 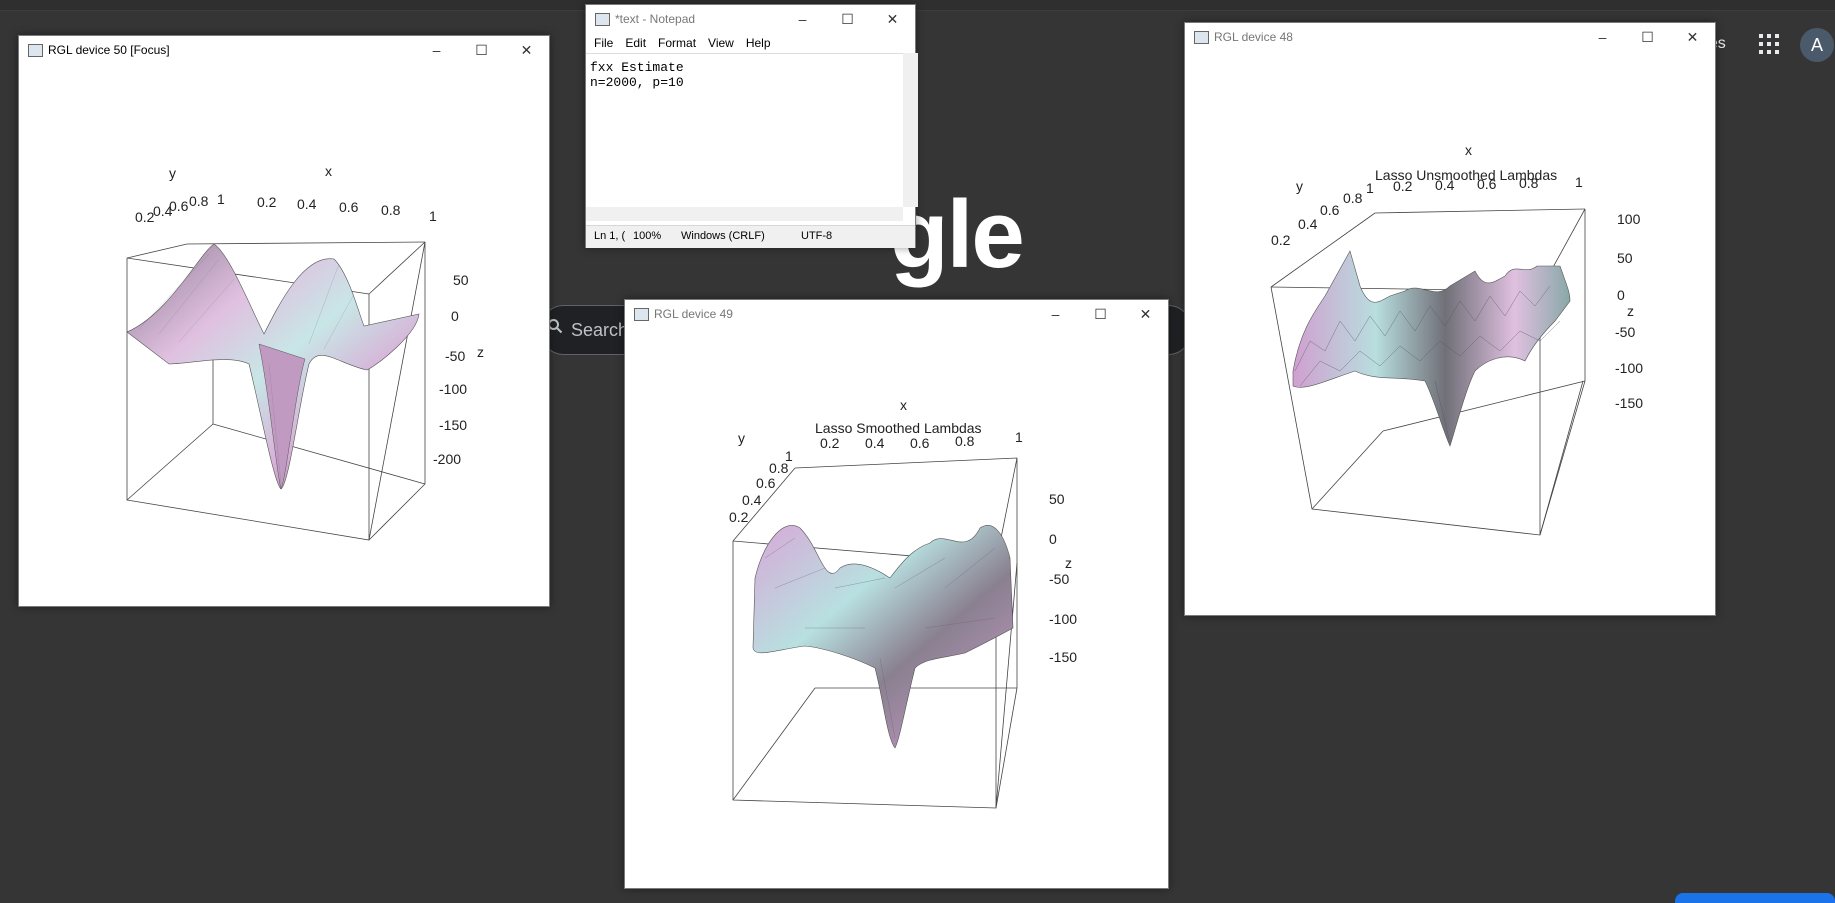 I want to click on notepad-app-icon, so click(x=602, y=19).